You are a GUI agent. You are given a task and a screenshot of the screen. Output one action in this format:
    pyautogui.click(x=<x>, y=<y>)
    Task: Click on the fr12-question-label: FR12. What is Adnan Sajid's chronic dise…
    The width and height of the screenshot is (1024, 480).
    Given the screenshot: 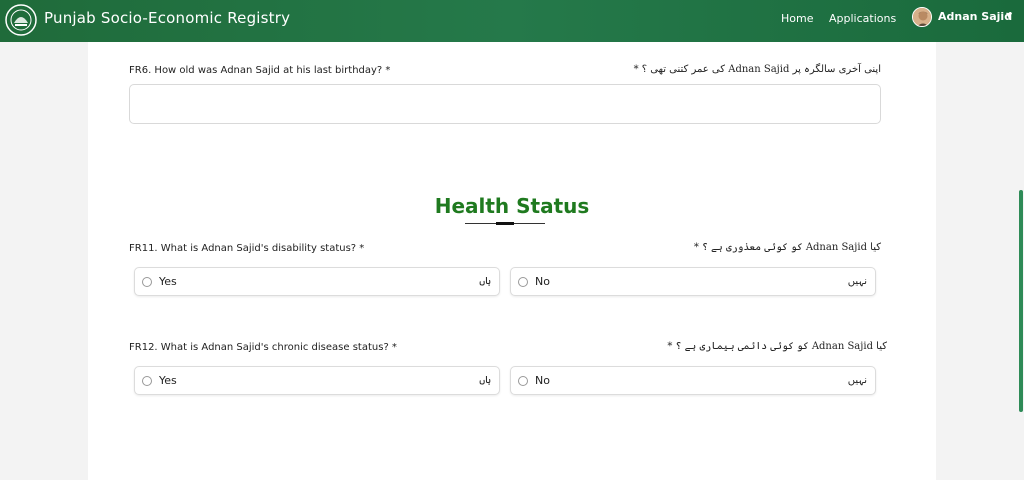 What is the action you would take?
    pyautogui.click(x=263, y=347)
    